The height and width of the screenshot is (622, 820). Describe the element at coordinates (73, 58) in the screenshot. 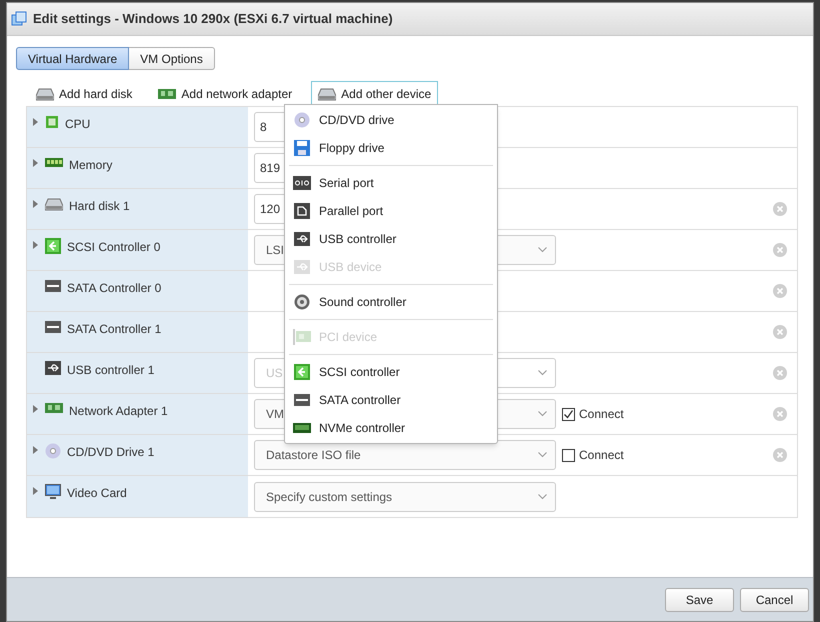

I see `tab: Virtual Hardware` at that location.